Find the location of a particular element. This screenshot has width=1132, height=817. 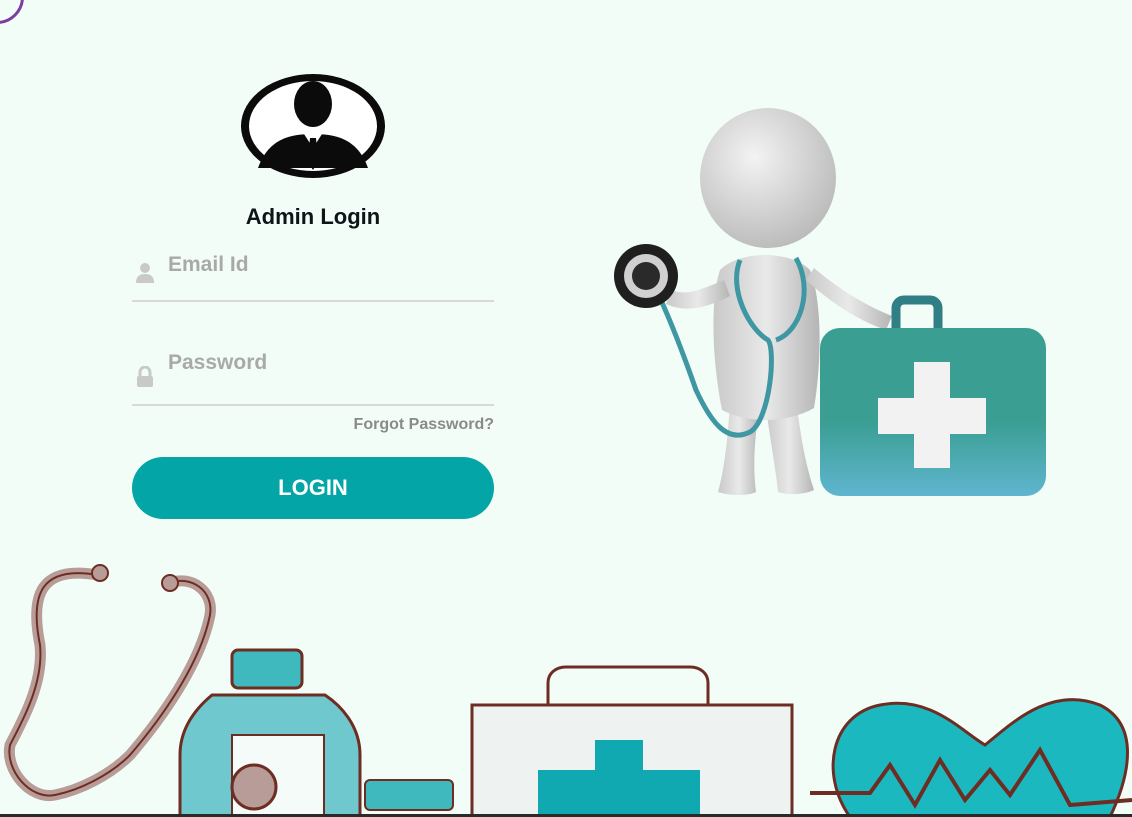

email-field is located at coordinates (313, 273).